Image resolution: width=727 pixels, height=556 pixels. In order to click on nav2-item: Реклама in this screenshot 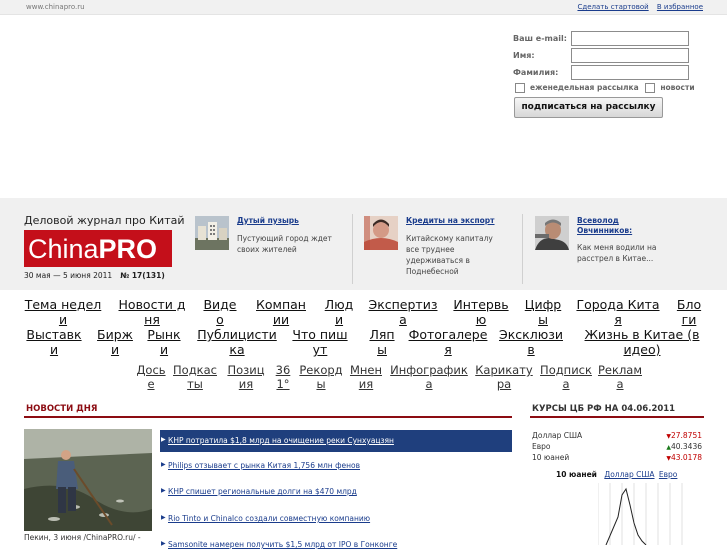, I will do `click(620, 377)`.